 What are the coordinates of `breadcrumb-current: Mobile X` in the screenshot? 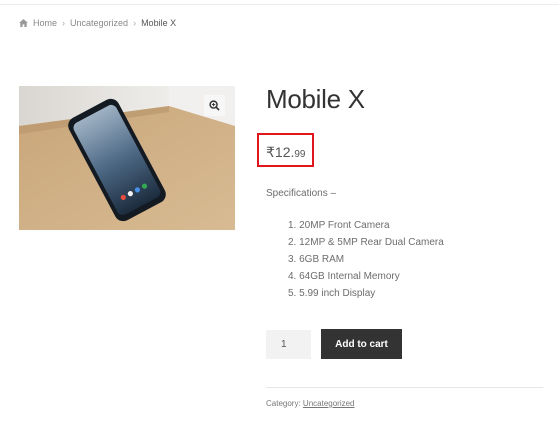 It's located at (159, 23).